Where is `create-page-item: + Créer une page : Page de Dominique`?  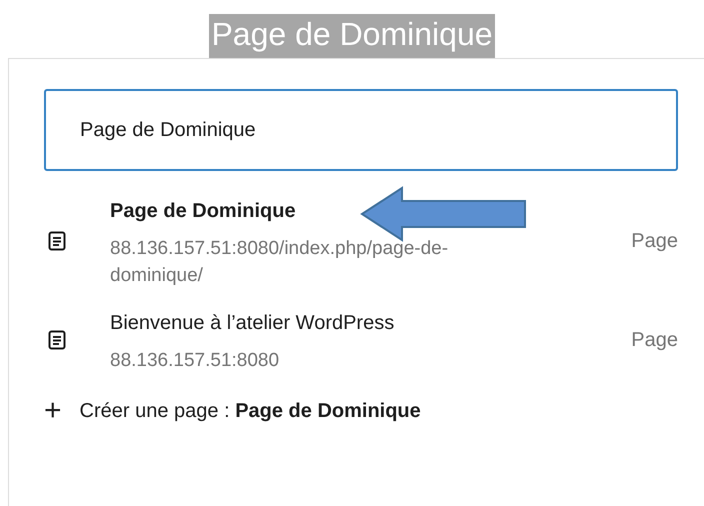
create-page-item: + Créer une page : Page de Dominique is located at coordinates (361, 411).